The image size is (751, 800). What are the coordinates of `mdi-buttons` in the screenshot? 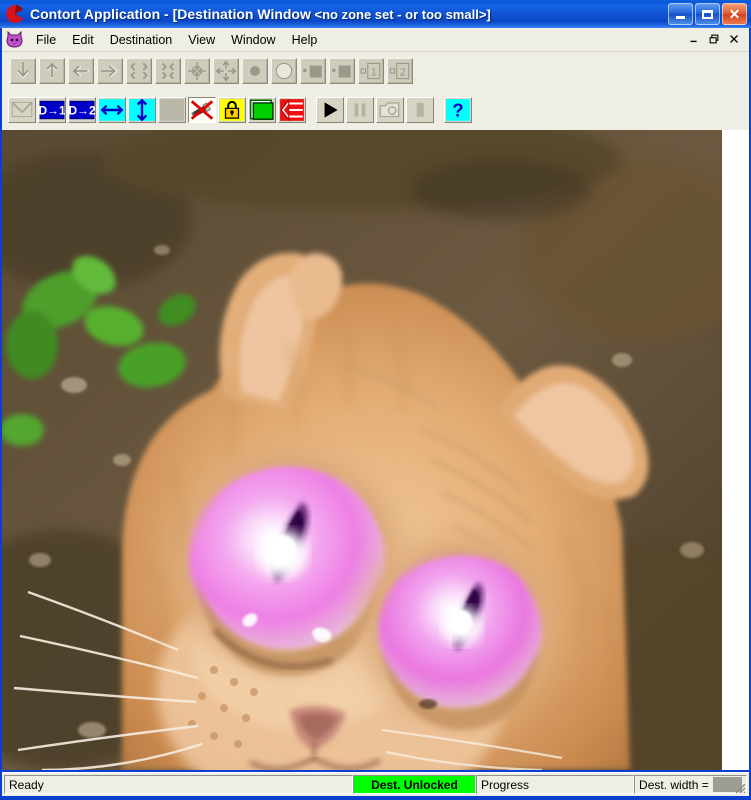 It's located at (713, 39).